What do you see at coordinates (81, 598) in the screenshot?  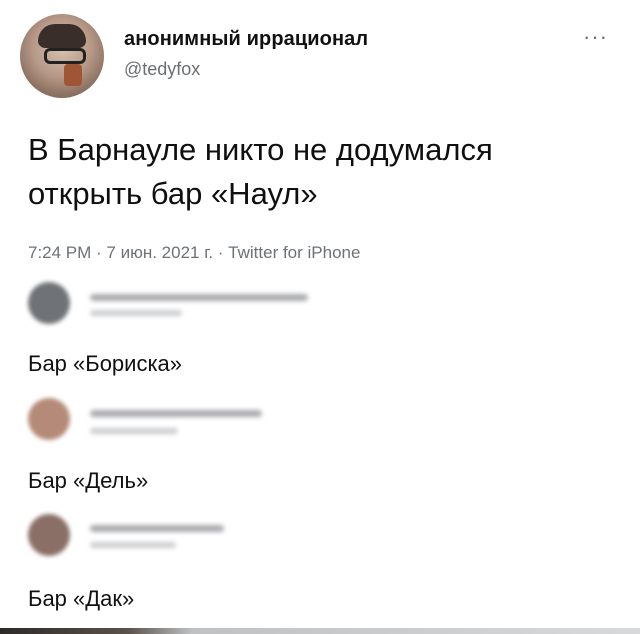 I see `reply-text: Бар «Дак»` at bounding box center [81, 598].